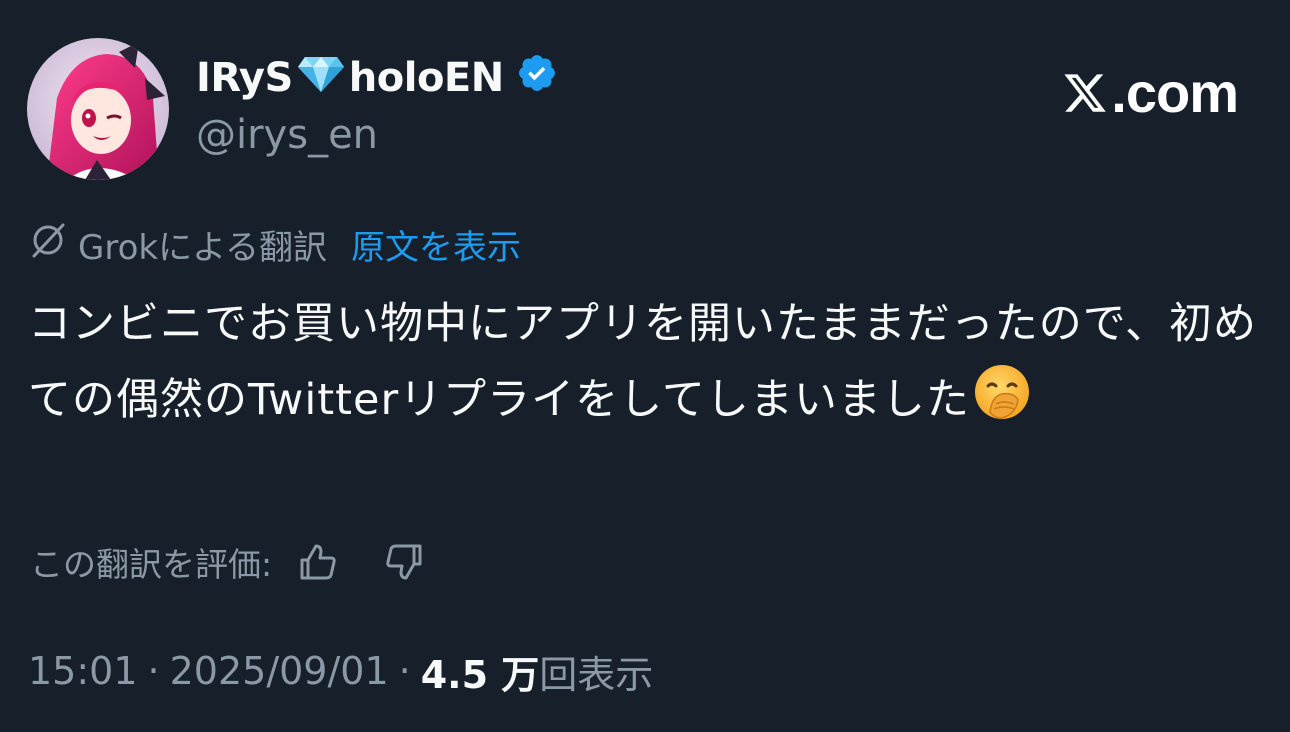  I want to click on tweet-meta: 15:01 · 2025/09/01 · 4.5 万 回表示, so click(340, 671).